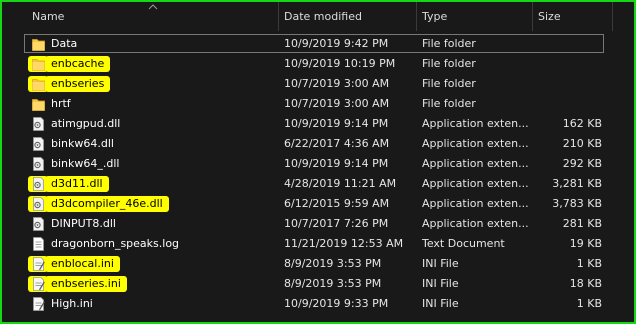 The width and height of the screenshot is (636, 324). I want to click on file-size: 3,281 KB, so click(577, 183).